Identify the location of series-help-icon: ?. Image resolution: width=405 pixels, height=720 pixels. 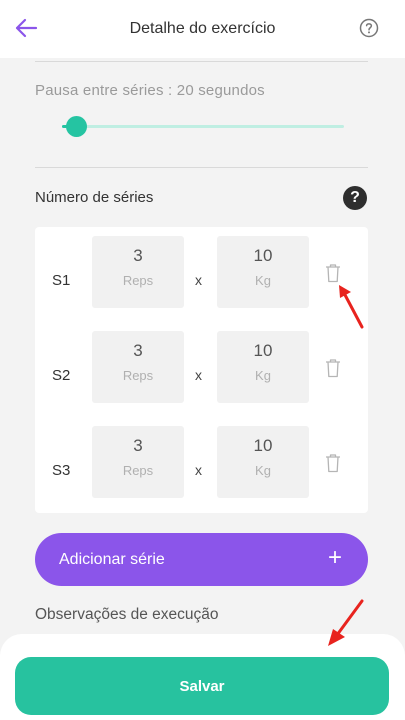
(355, 198).